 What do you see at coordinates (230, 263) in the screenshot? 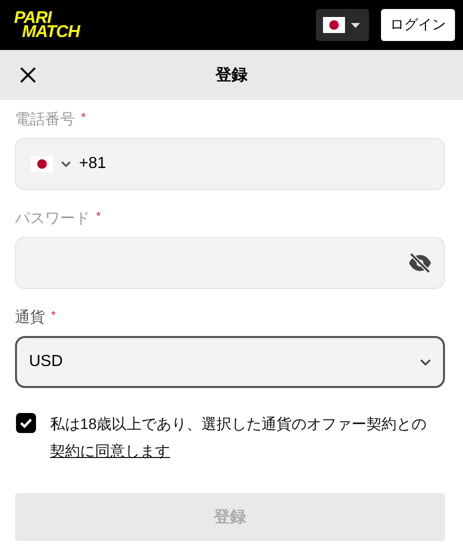
I see `password-field` at bounding box center [230, 263].